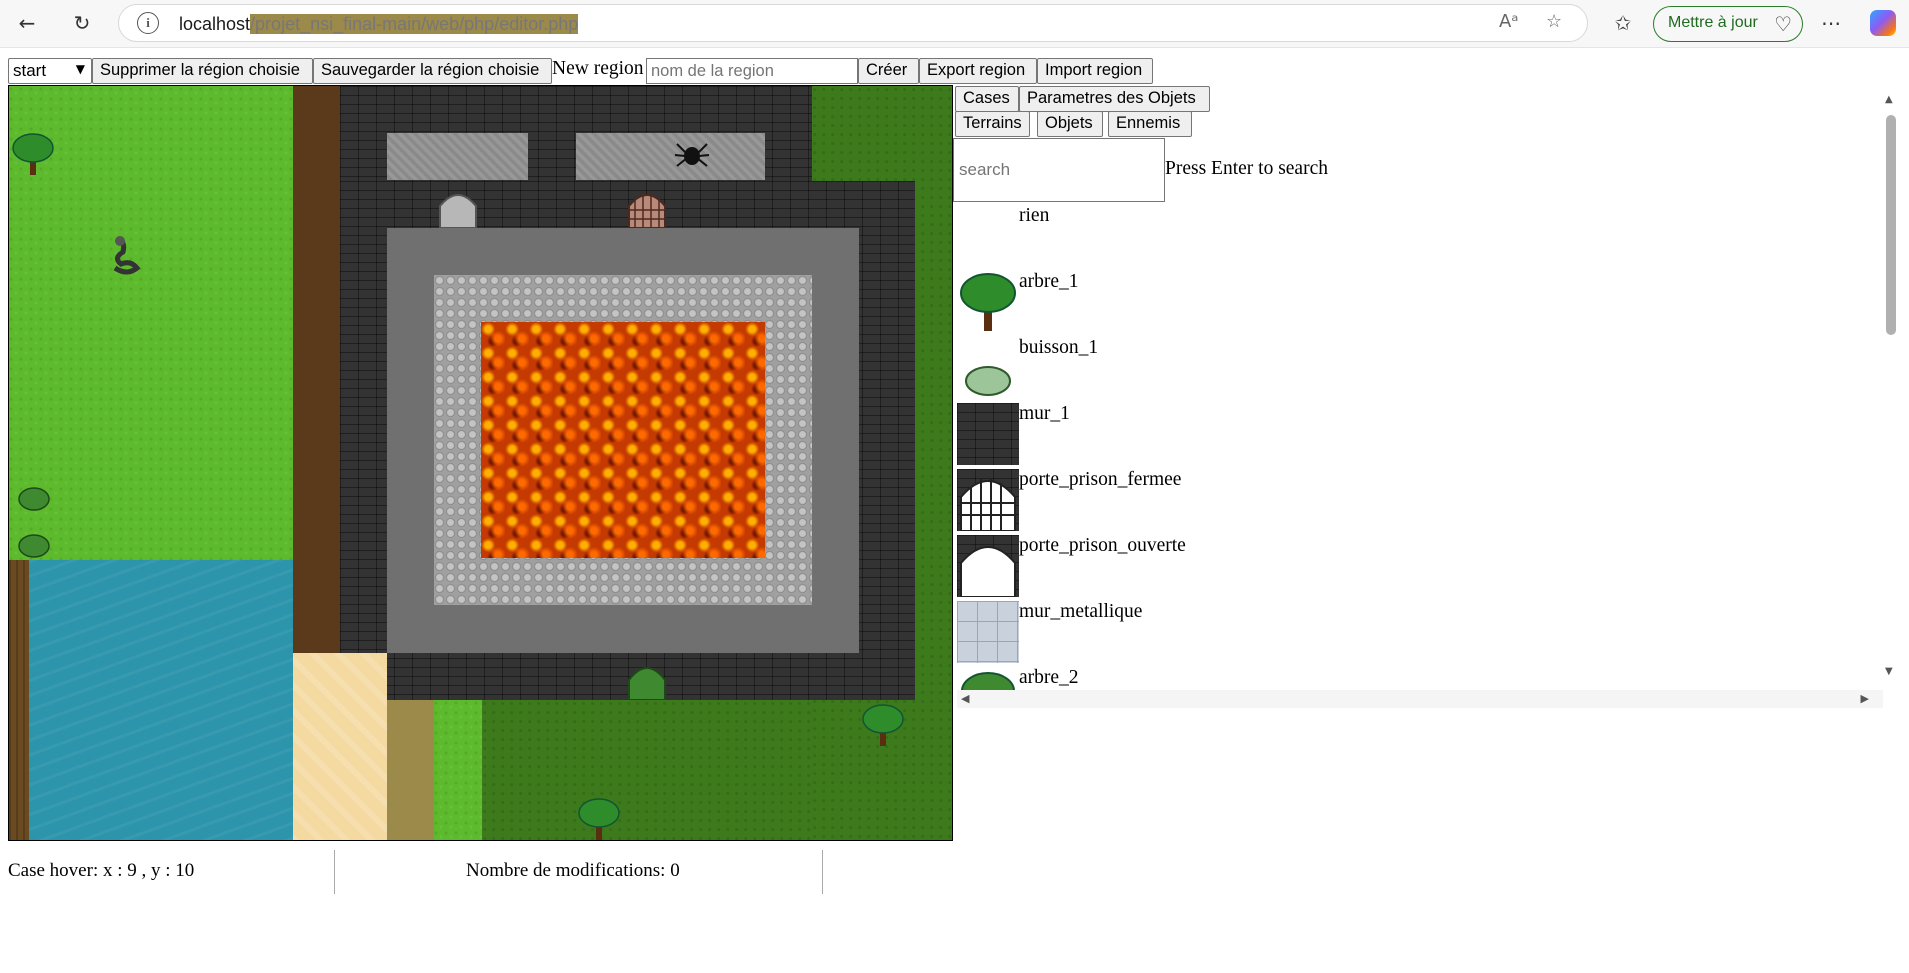  Describe the element at coordinates (1783, 24) in the screenshot. I see `health-icon: ♡` at that location.